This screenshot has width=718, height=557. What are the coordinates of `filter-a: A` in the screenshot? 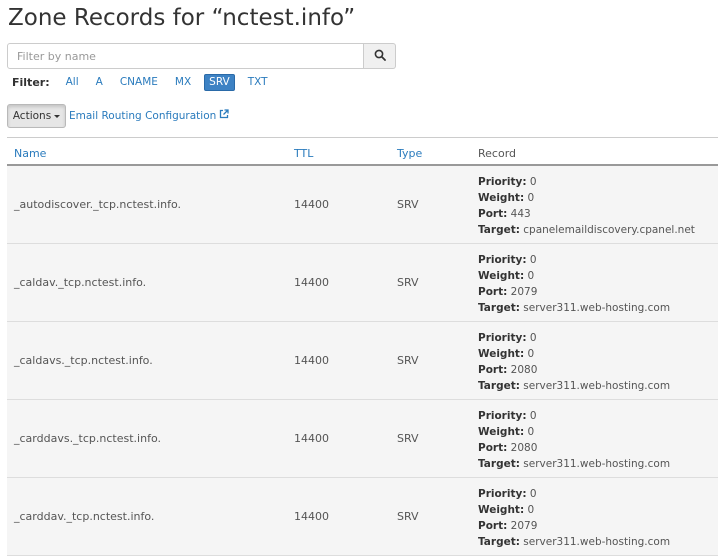 It's located at (99, 82).